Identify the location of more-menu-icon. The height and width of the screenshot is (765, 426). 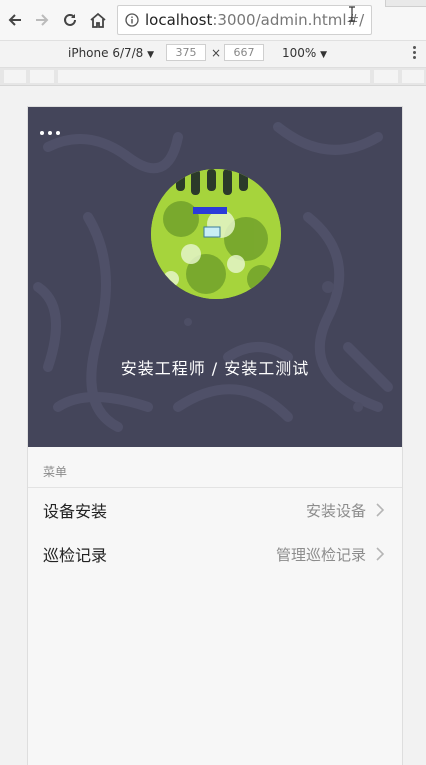
(53, 133).